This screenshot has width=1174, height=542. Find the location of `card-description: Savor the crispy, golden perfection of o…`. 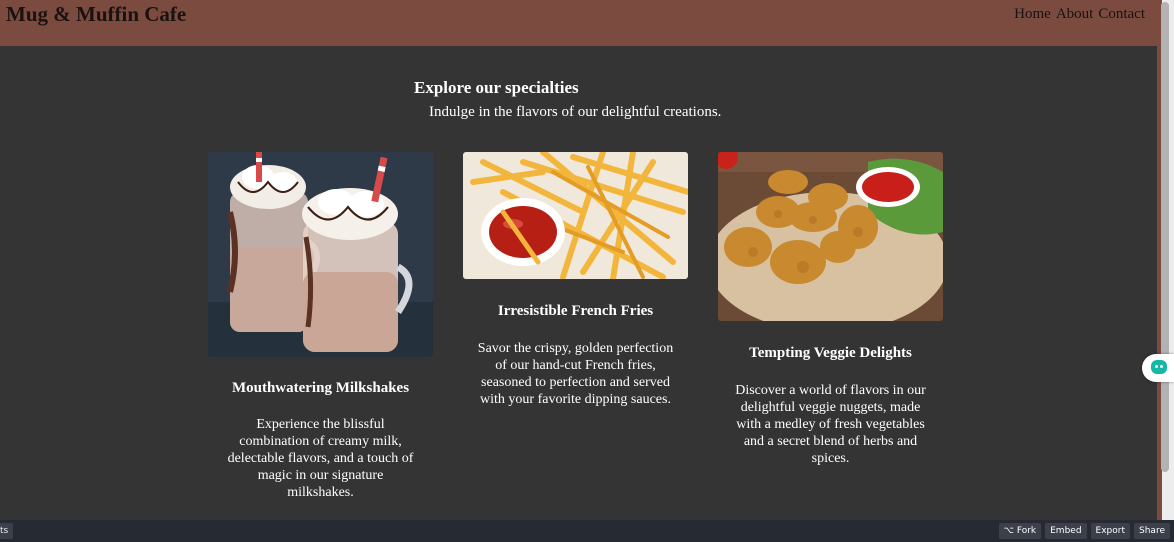

card-description: Savor the crispy, golden perfection of o… is located at coordinates (575, 374).